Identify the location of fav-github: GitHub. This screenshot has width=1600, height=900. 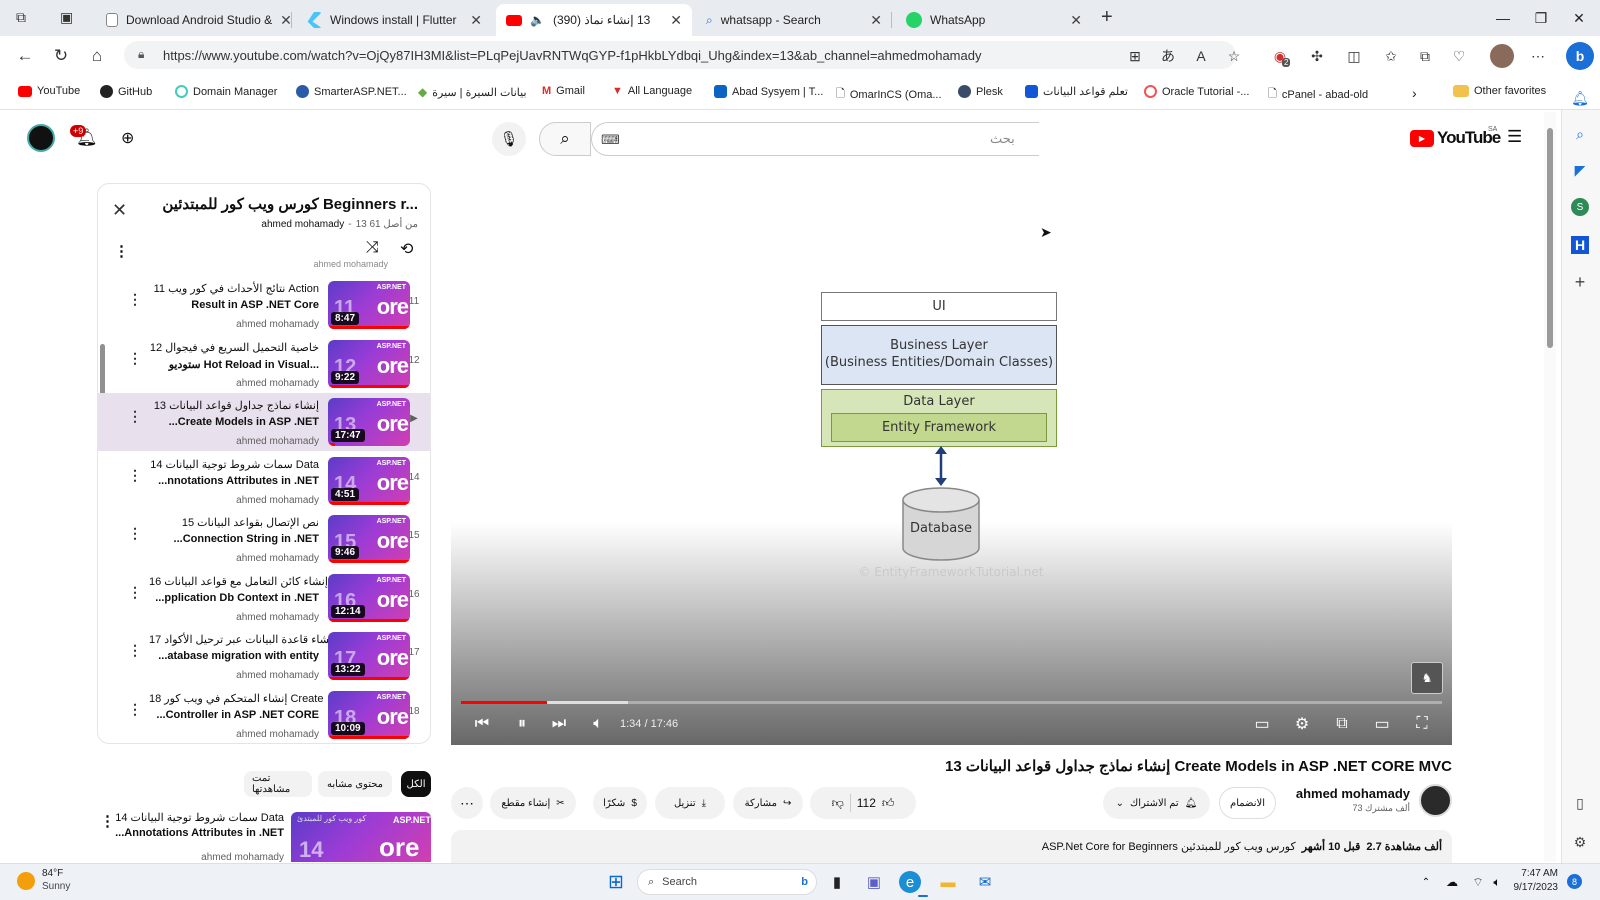
(126, 91).